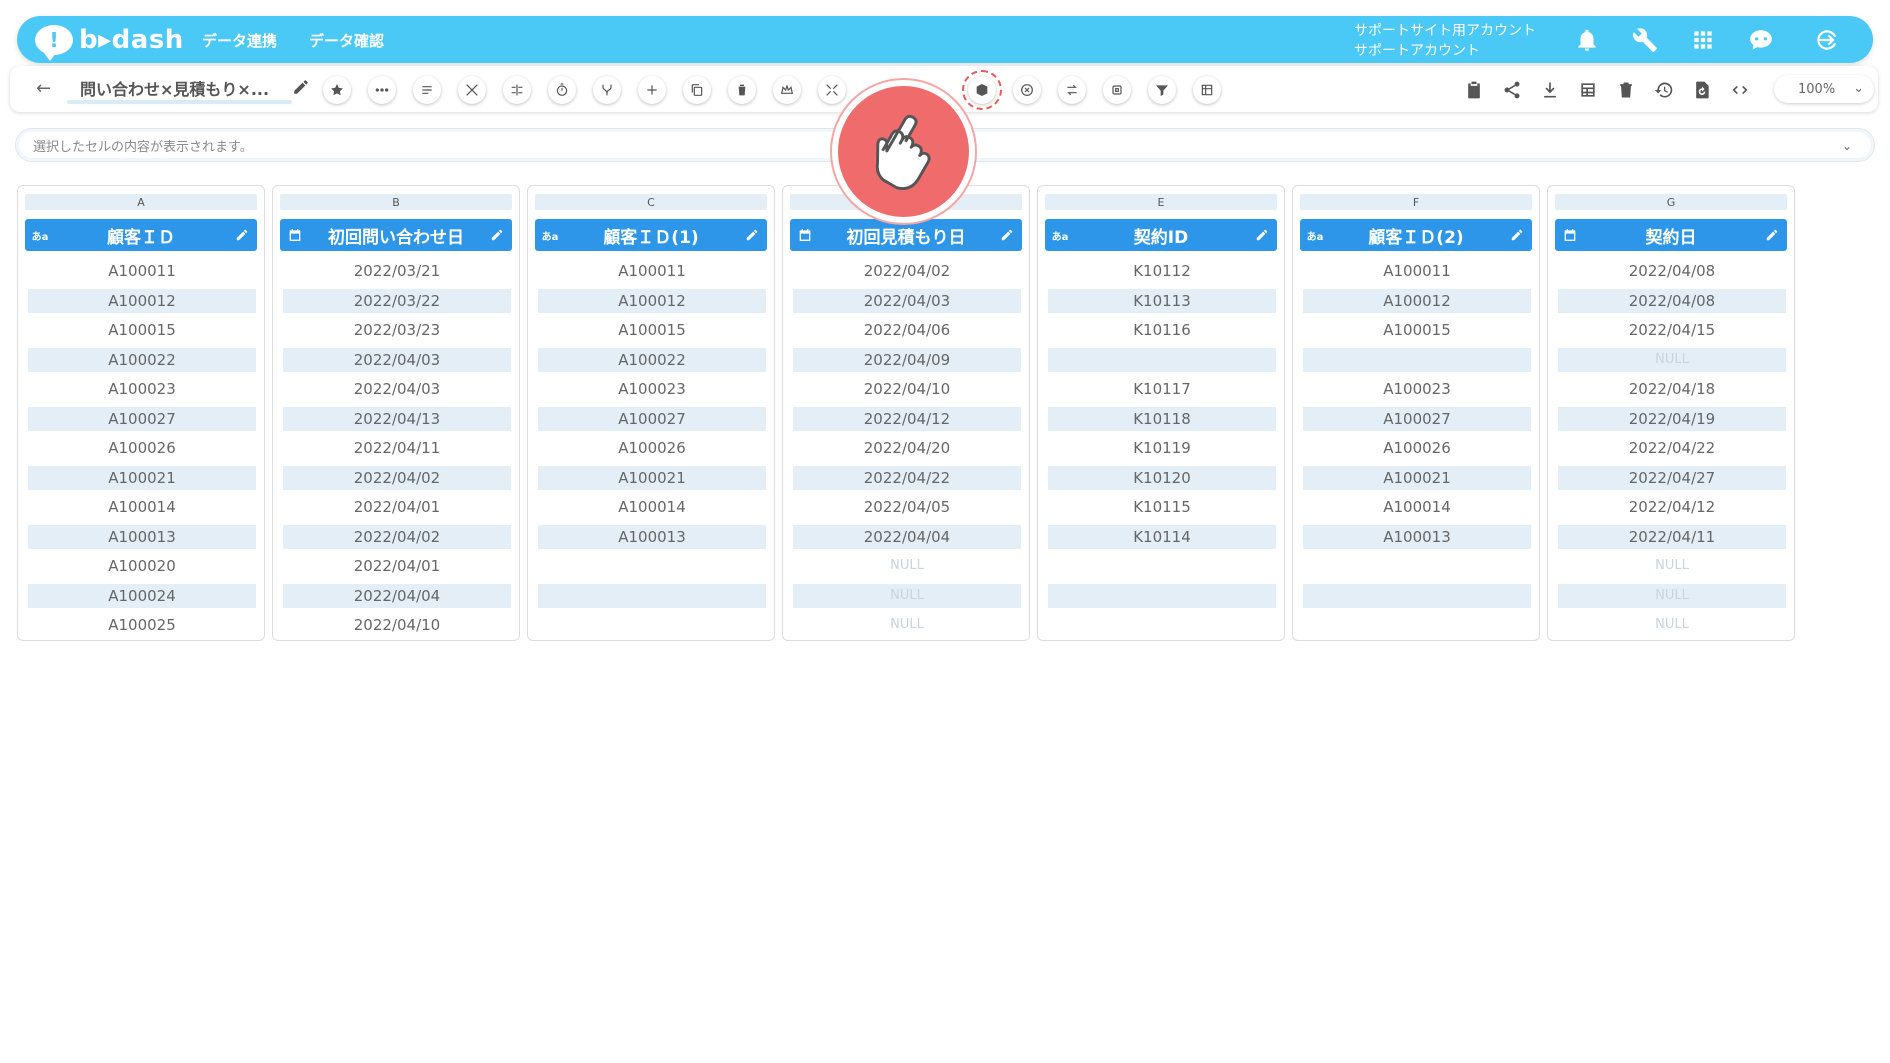 This screenshot has height=1063, width=1890. Describe the element at coordinates (907, 359) in the screenshot. I see `table-cell: 2022/04/09` at that location.